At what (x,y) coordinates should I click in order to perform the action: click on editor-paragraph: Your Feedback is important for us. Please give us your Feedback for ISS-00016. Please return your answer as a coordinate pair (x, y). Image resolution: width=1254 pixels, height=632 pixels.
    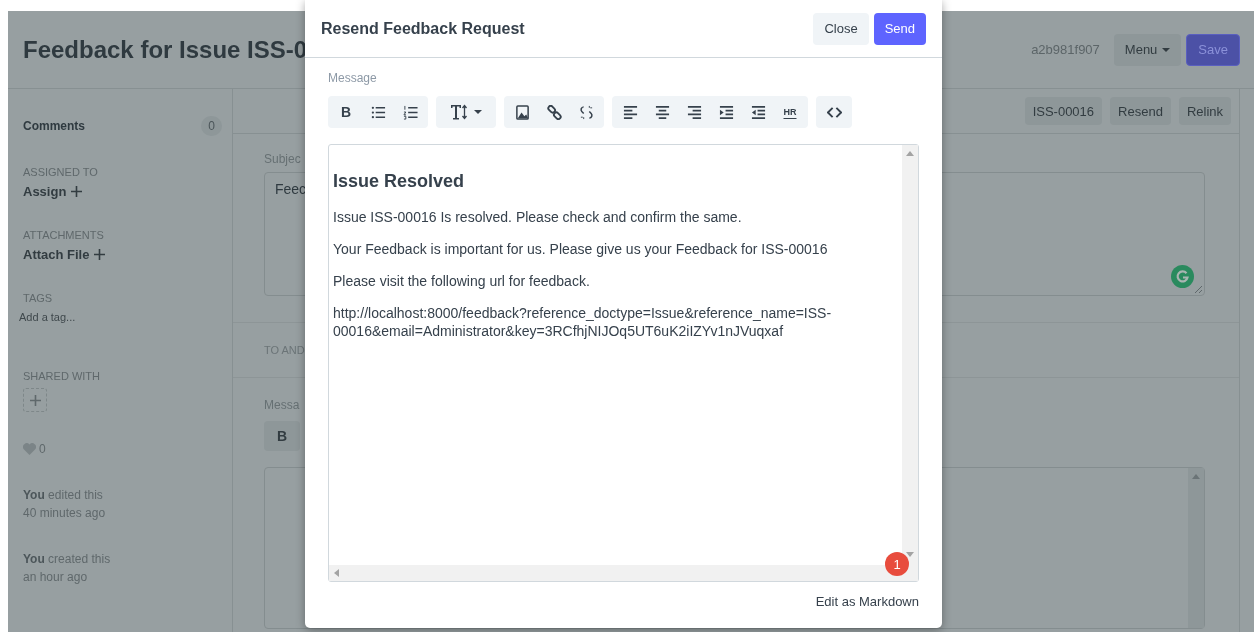
    Looking at the image, I should click on (581, 249).